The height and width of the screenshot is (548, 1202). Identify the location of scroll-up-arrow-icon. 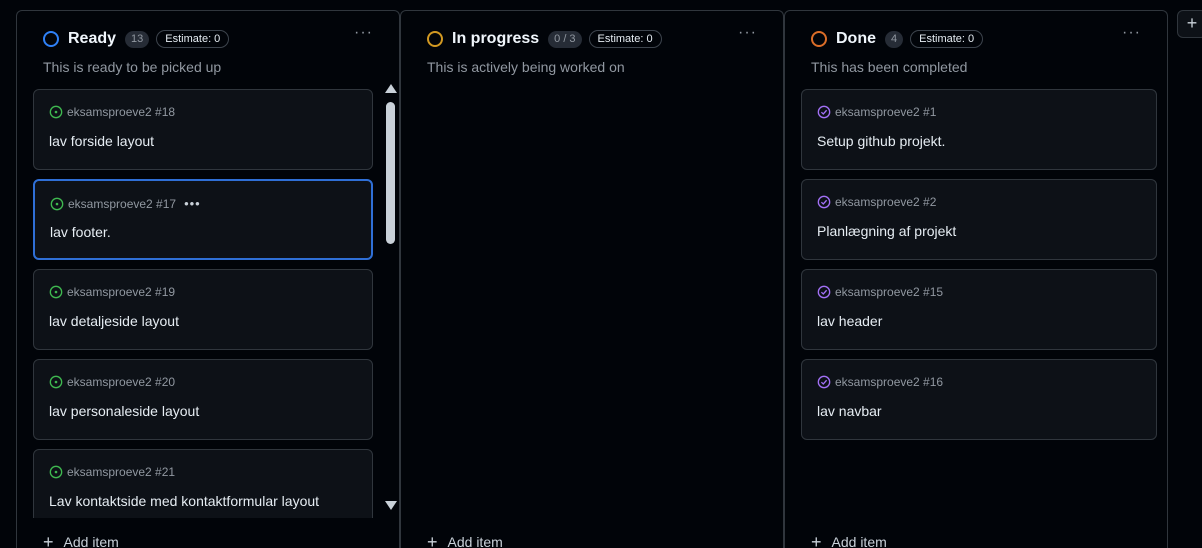
(391, 88).